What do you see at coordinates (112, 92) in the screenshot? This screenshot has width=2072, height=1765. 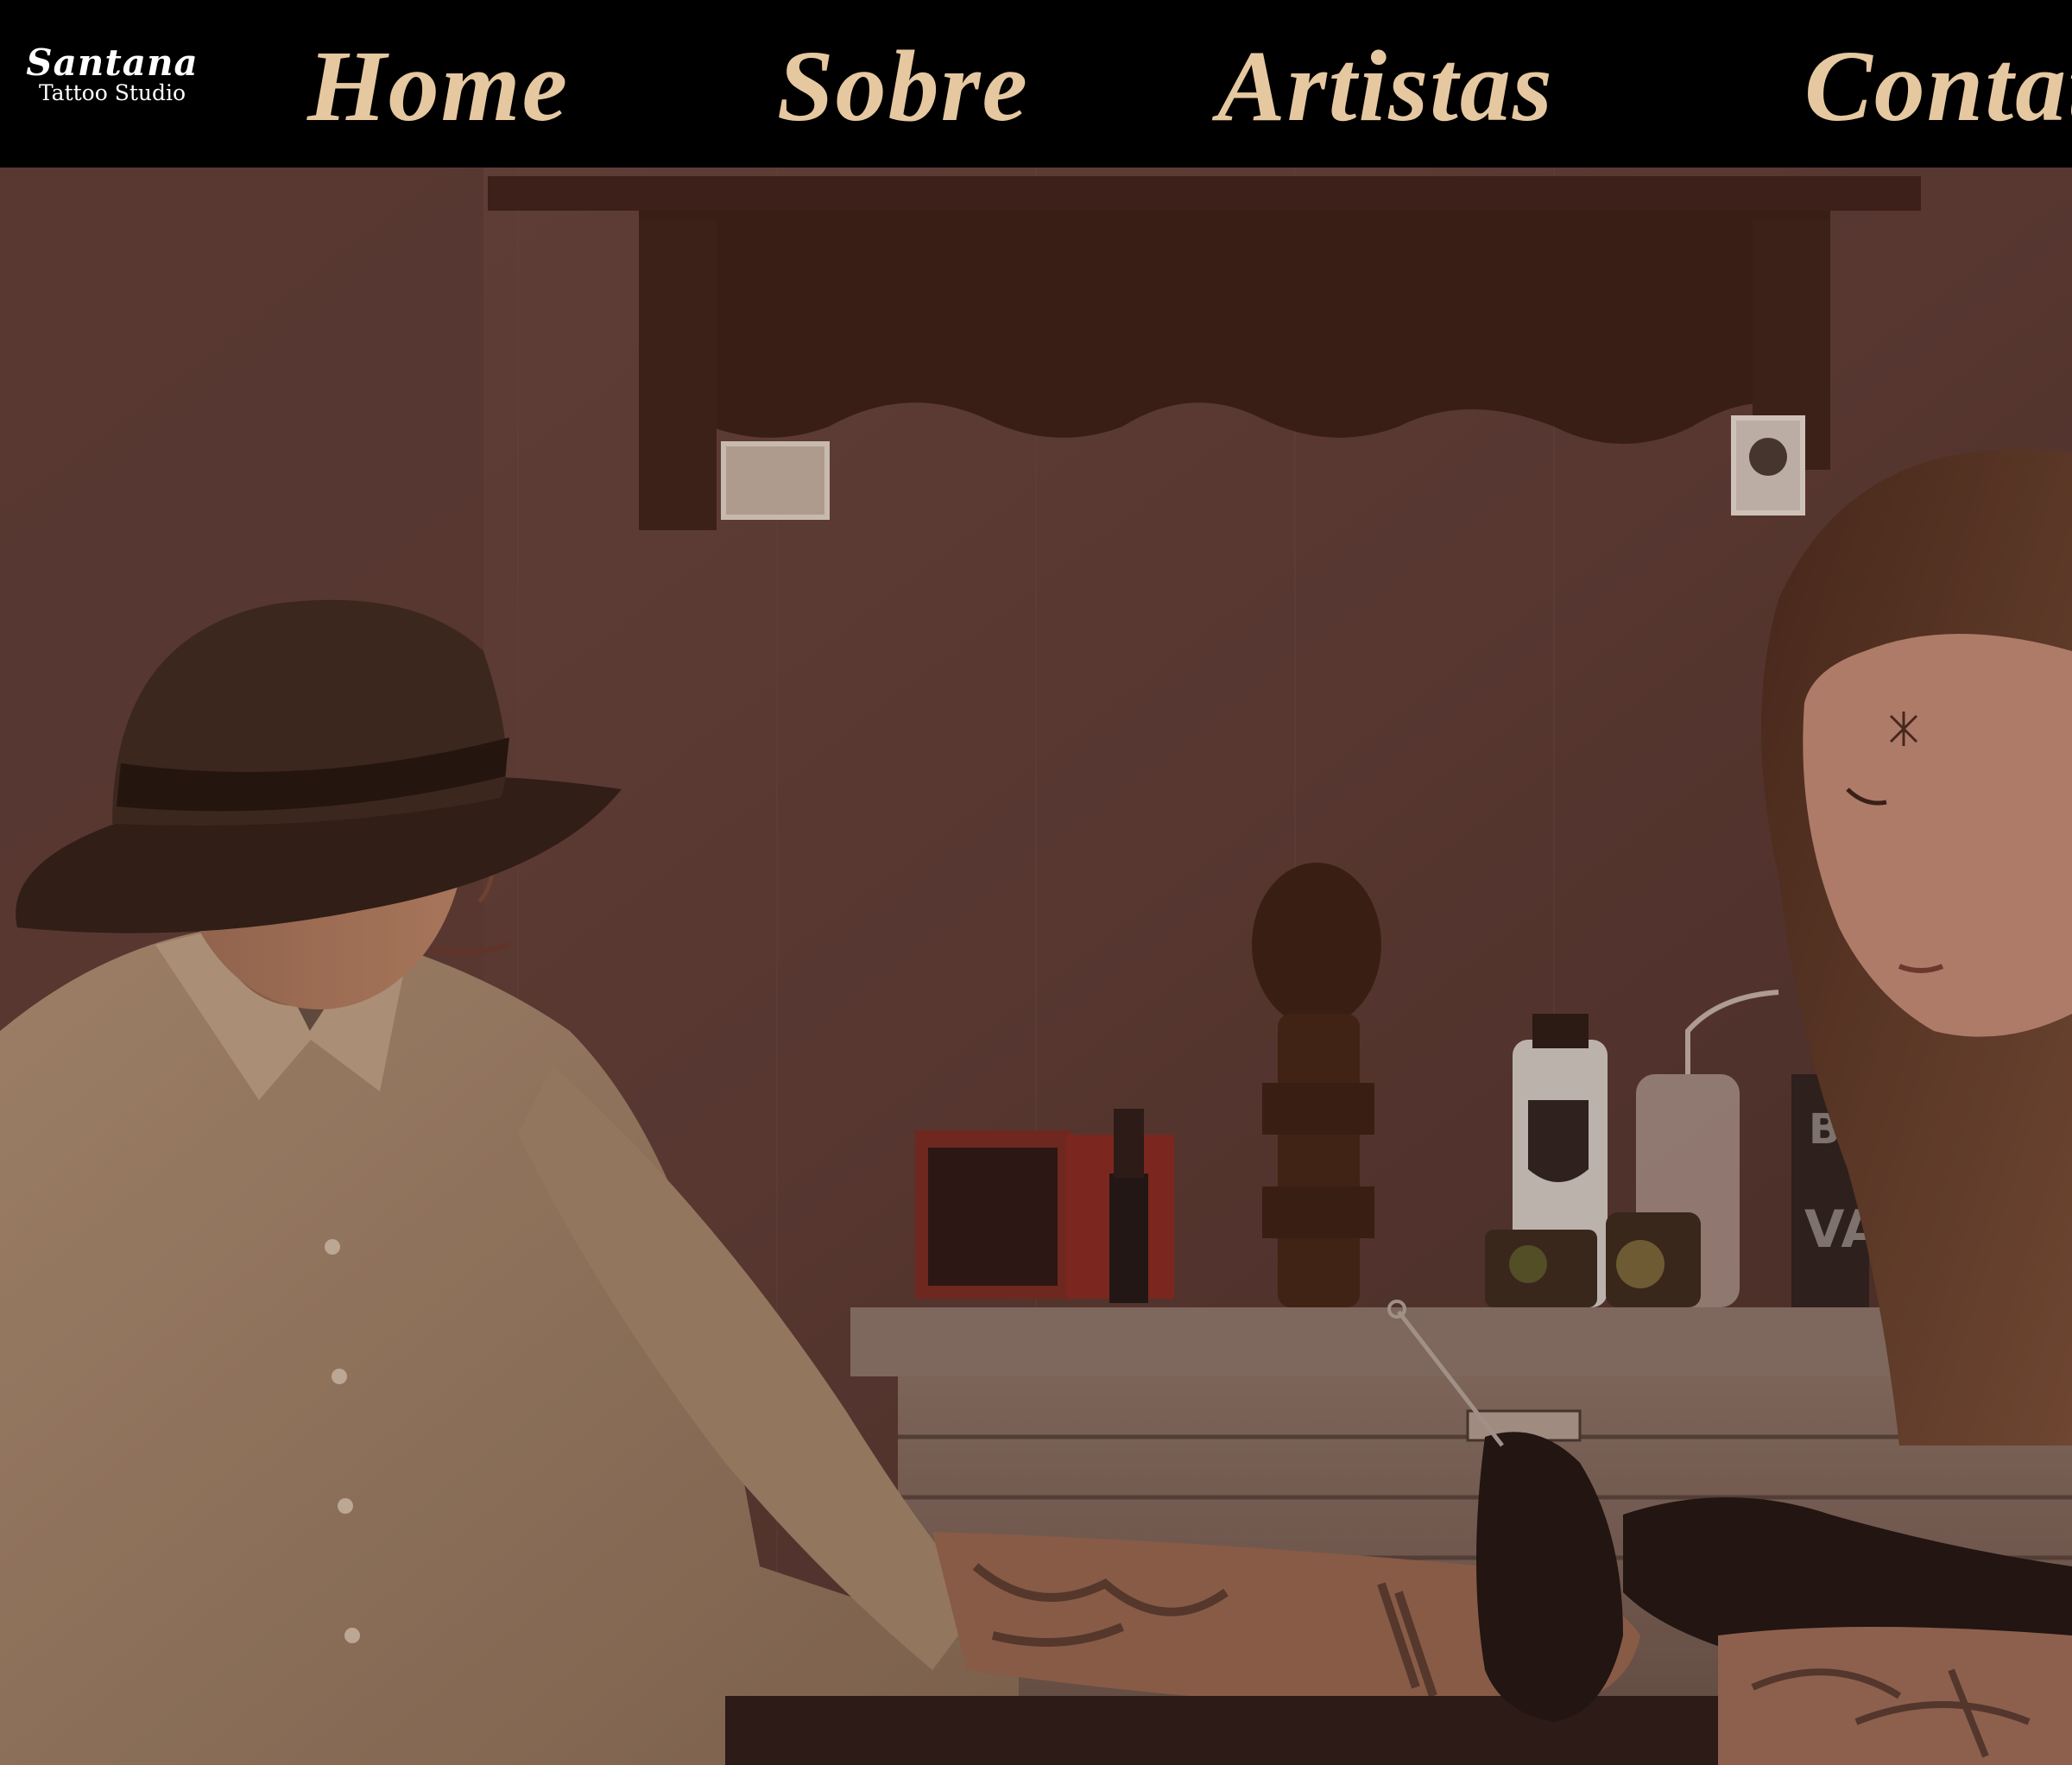 I see `brand-subtitle: Tattoo Studio` at bounding box center [112, 92].